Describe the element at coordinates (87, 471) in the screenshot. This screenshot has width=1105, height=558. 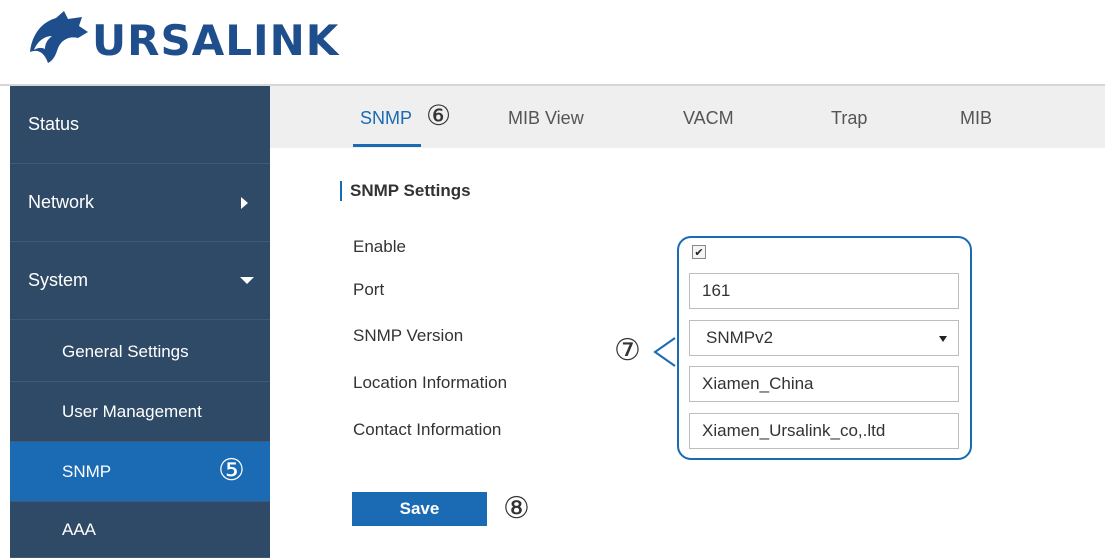
I see `sidebar-item-label: SNMP` at that location.